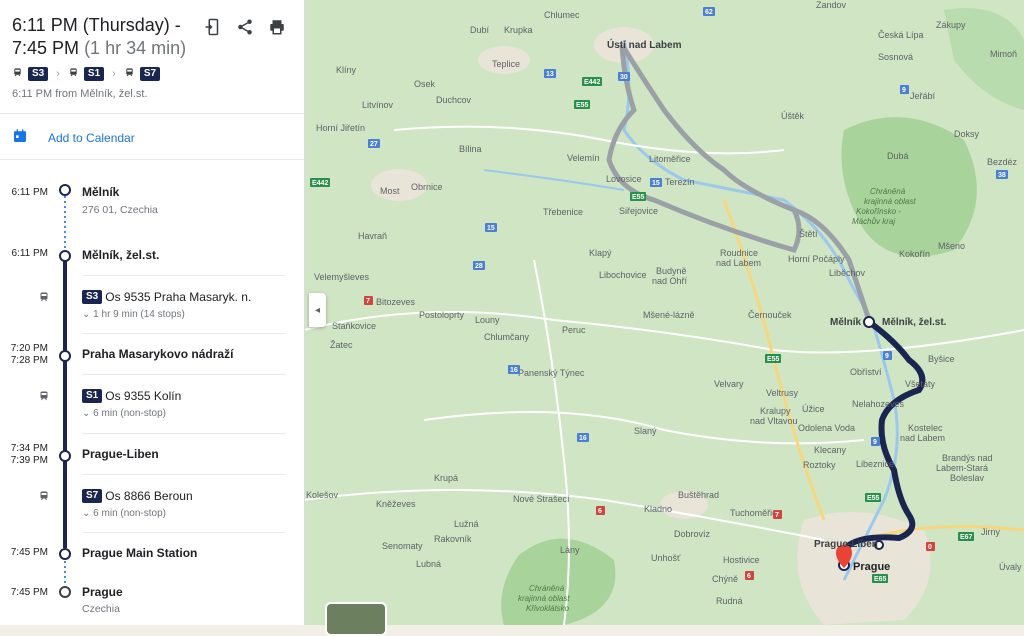  What do you see at coordinates (73, 137) in the screenshot?
I see `add-to-calendar-button: Add to Calendar` at bounding box center [73, 137].